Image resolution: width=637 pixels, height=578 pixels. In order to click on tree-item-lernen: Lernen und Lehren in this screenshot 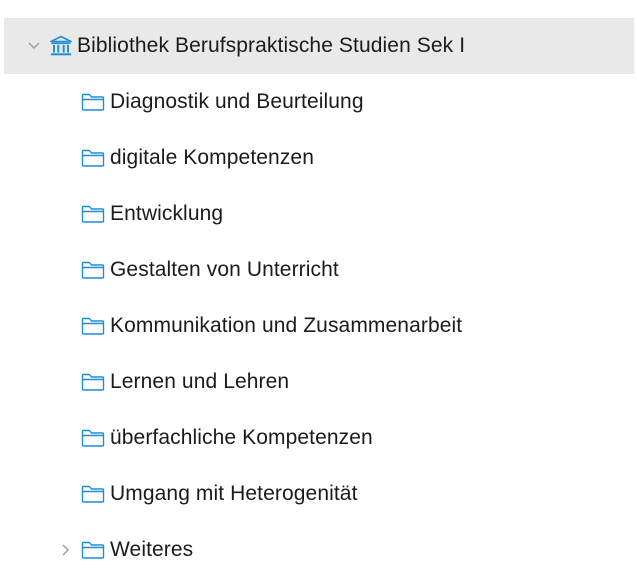, I will do `click(318, 382)`.